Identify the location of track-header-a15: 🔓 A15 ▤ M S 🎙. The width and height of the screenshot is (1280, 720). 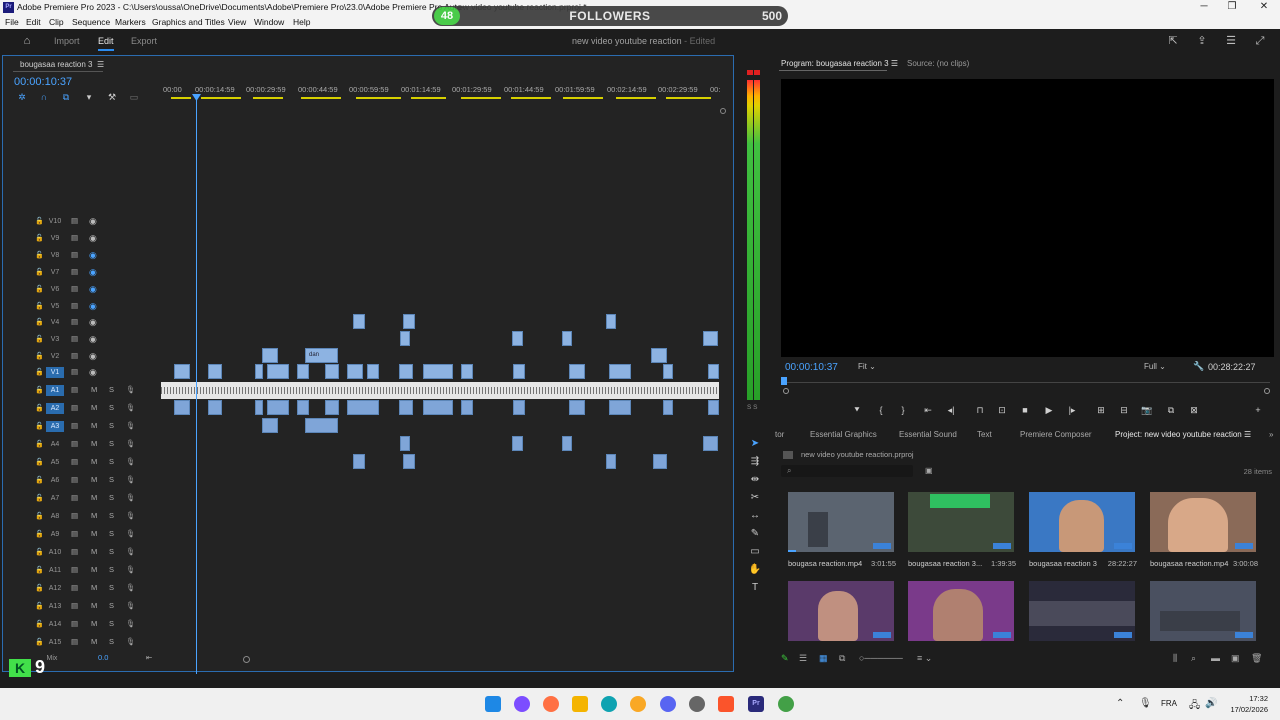
(81, 642).